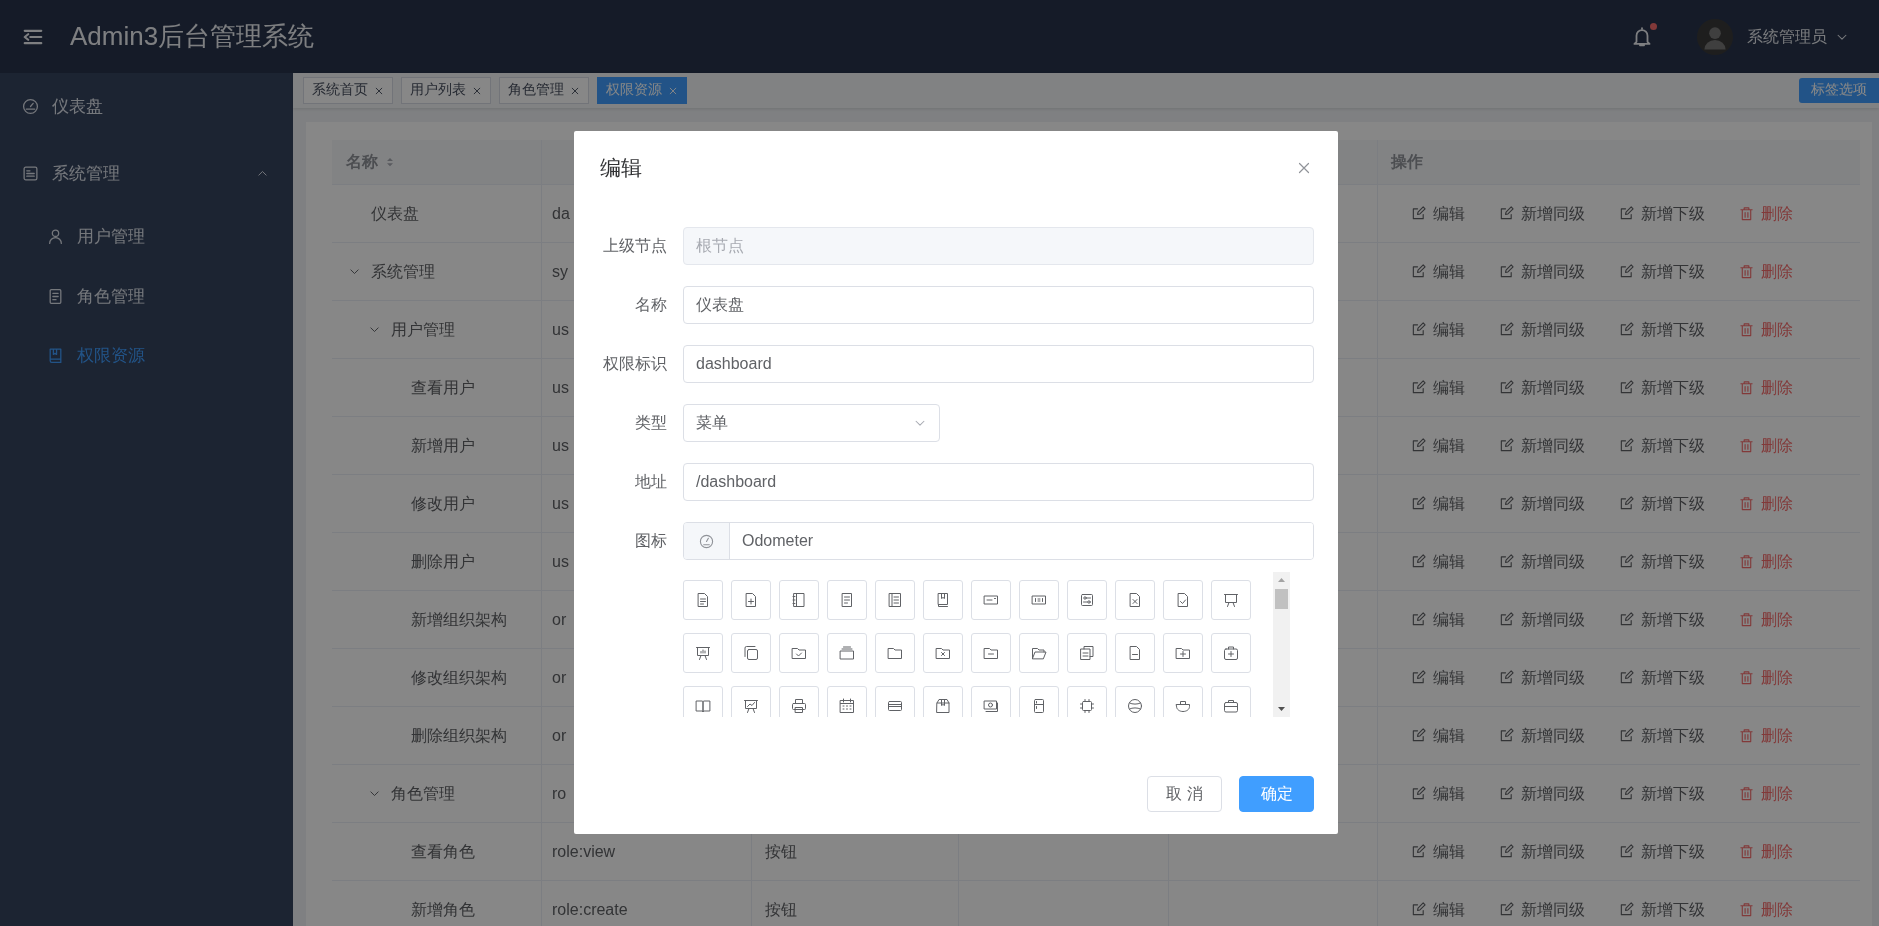  I want to click on sidebar-item: 仪表盘, so click(146, 106).